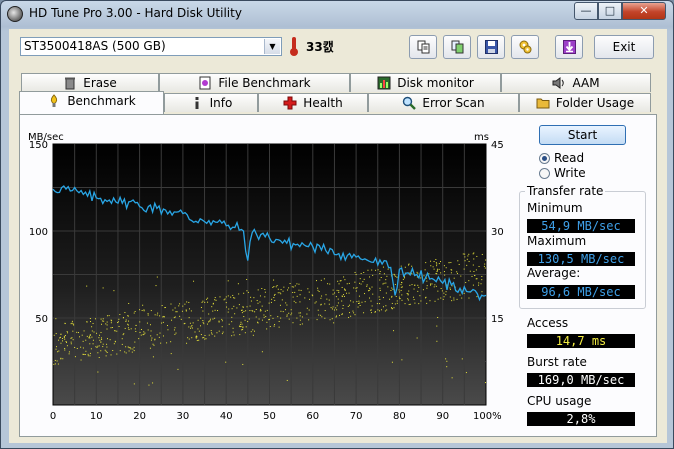 This screenshot has height=449, width=674. Describe the element at coordinates (544, 158) in the screenshot. I see `read-radio` at that location.